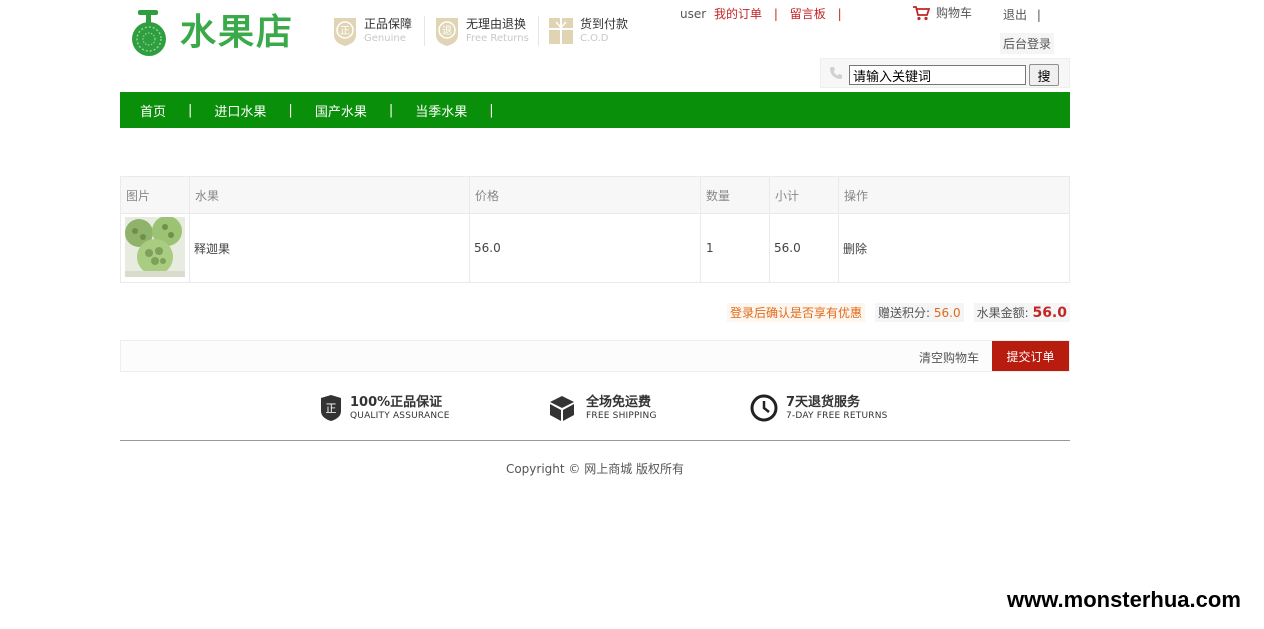  I want to click on nav-item-seasonal: 当季水果, so click(441, 110).